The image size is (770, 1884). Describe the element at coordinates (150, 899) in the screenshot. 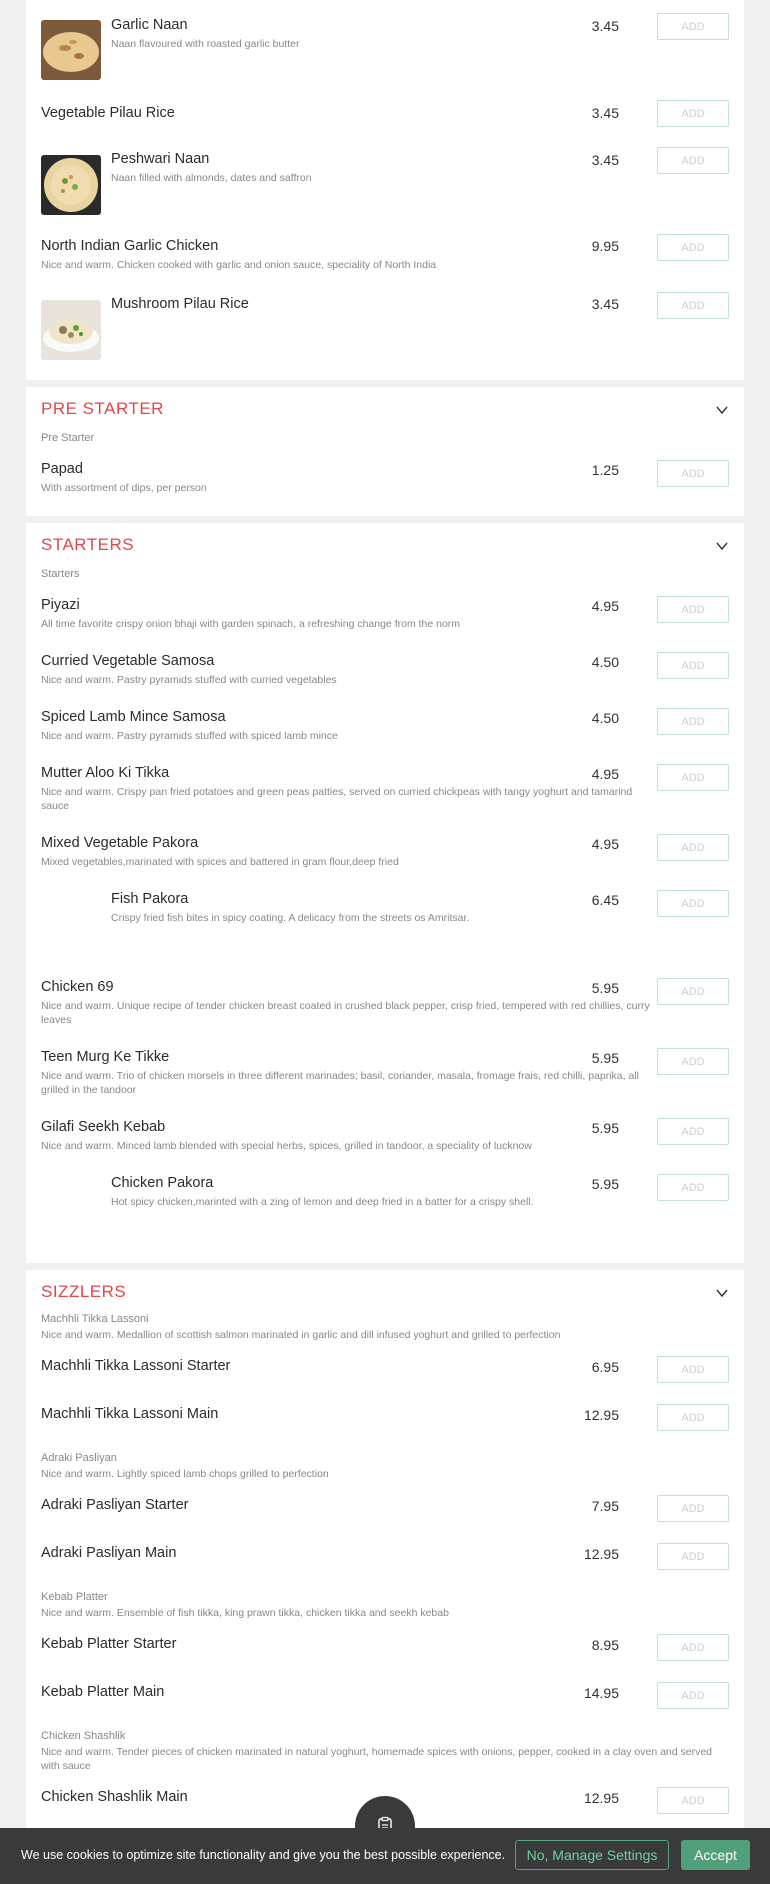

I see `item-name: Fish Pakora` at that location.